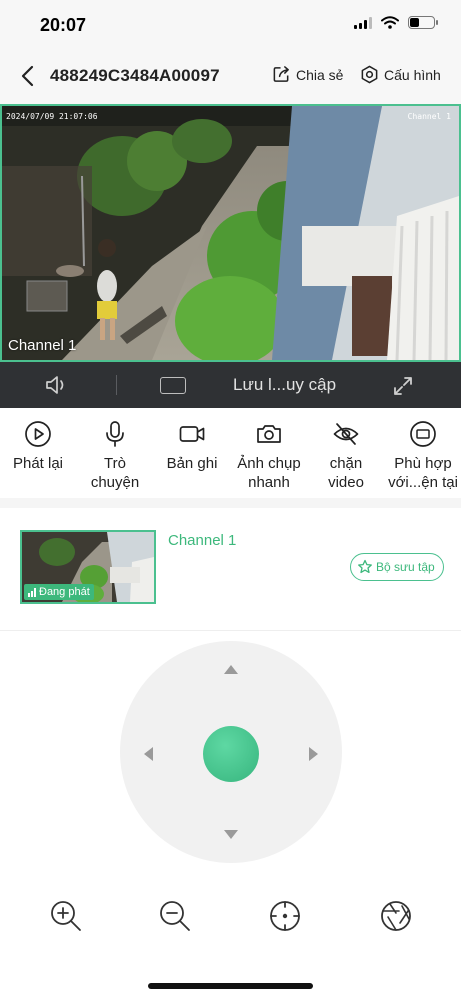 The width and height of the screenshot is (461, 1000). Describe the element at coordinates (202, 540) in the screenshot. I see `channel-name: Channel 1` at that location.